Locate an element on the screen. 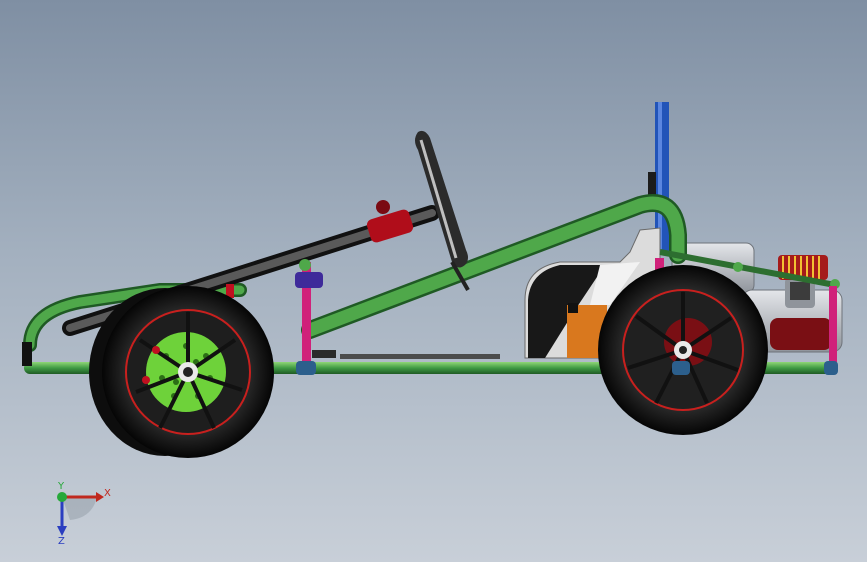  floor-pan is located at coordinates (420, 356).